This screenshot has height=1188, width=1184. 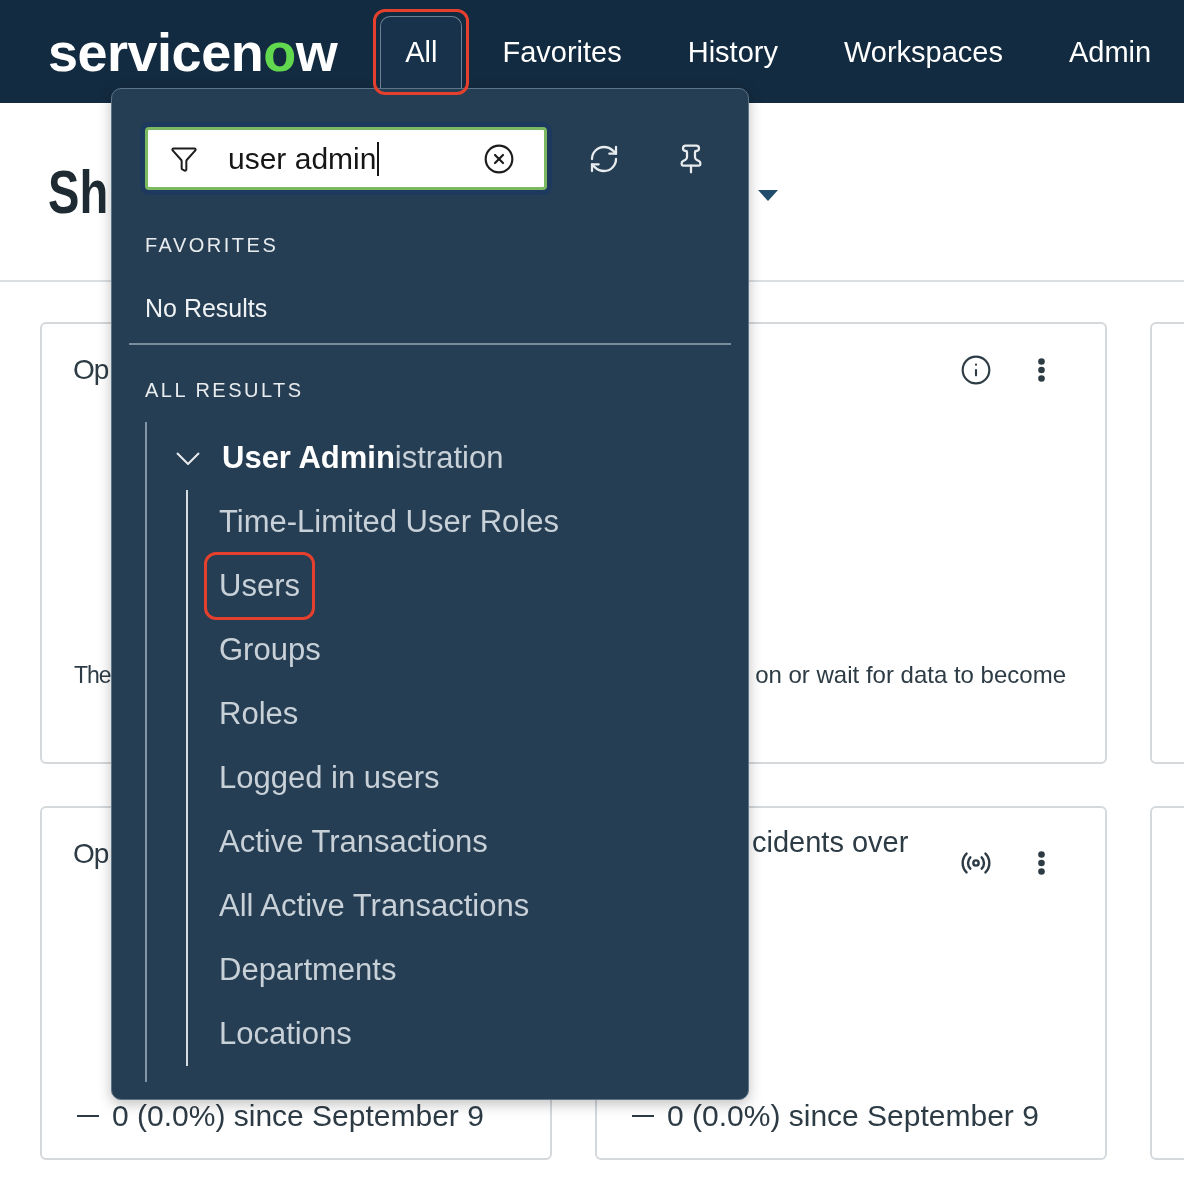 I want to click on nav-menu-item: History, so click(x=732, y=51).